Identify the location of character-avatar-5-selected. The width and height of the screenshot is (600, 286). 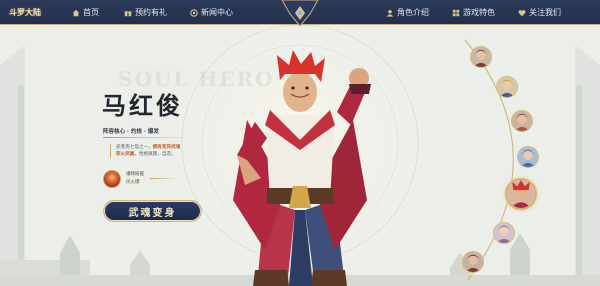
(521, 194).